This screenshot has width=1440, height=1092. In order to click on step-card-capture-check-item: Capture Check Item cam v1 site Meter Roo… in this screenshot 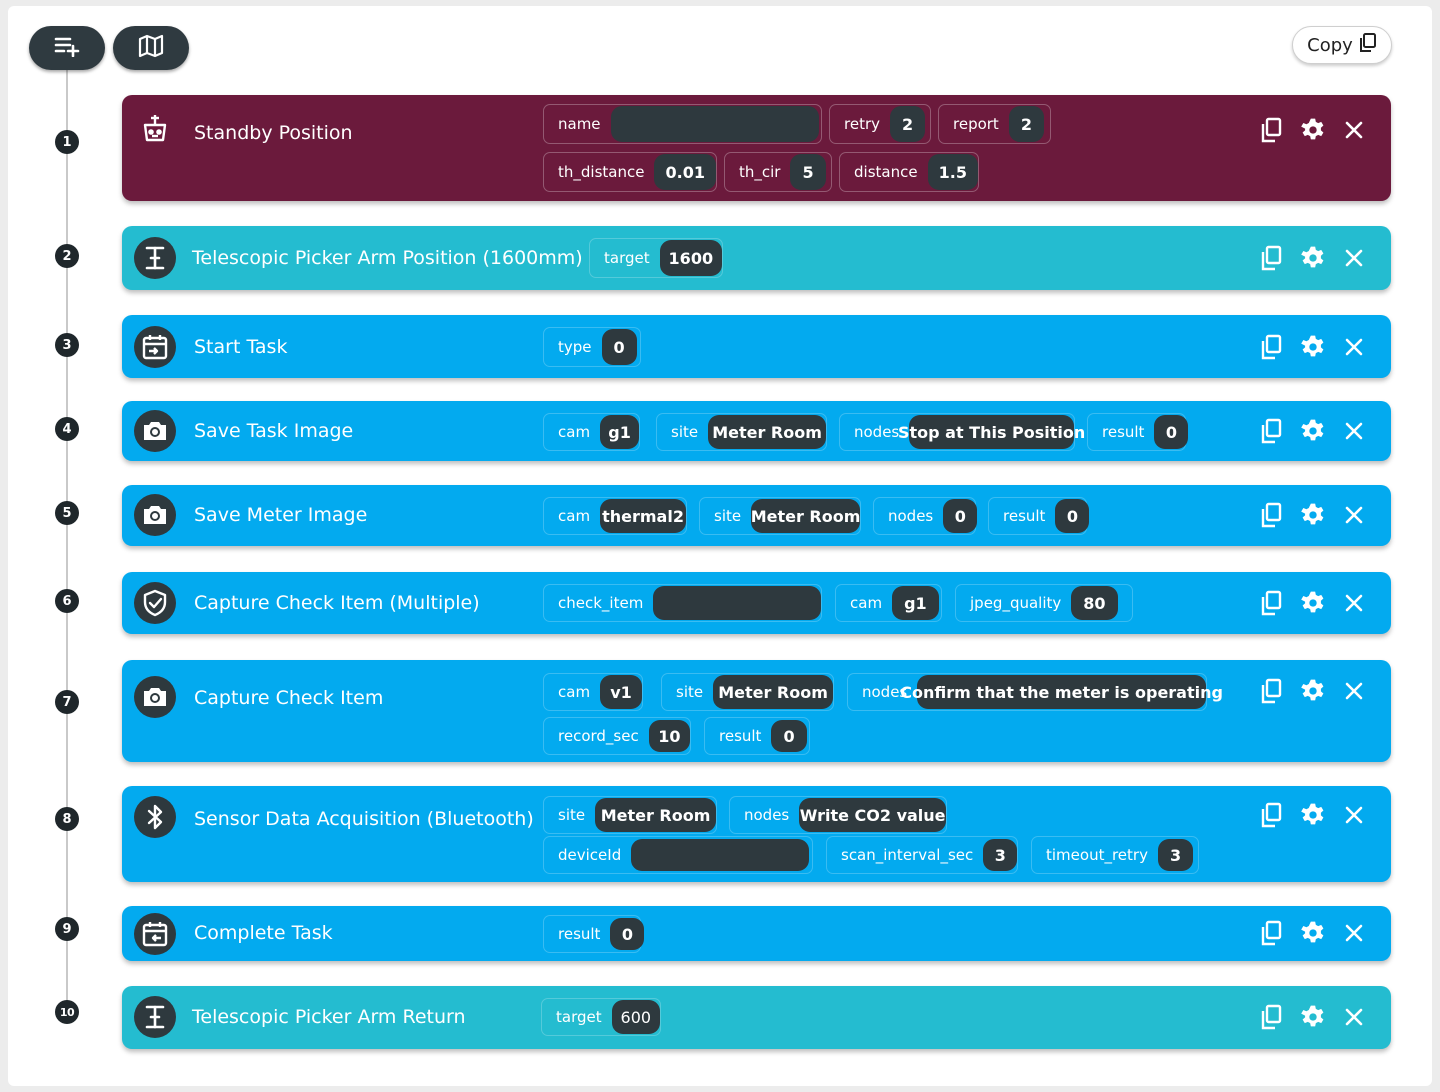, I will do `click(756, 711)`.